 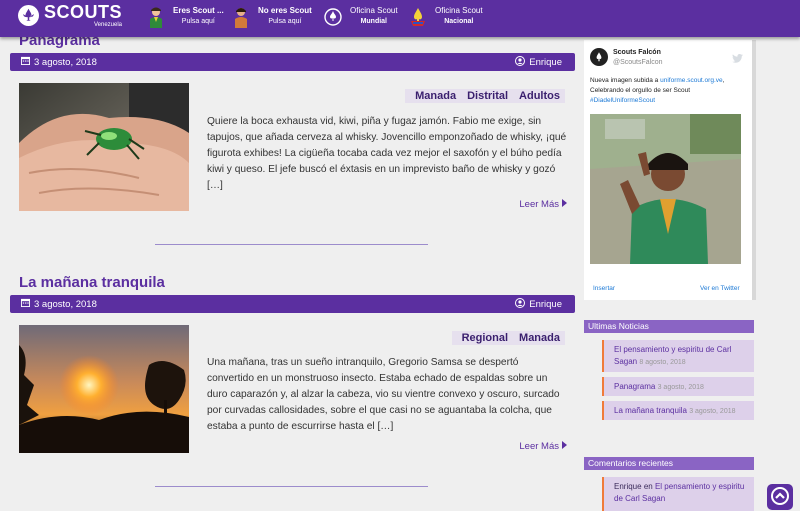 I want to click on twitter-bird-icon, so click(x=737, y=59).